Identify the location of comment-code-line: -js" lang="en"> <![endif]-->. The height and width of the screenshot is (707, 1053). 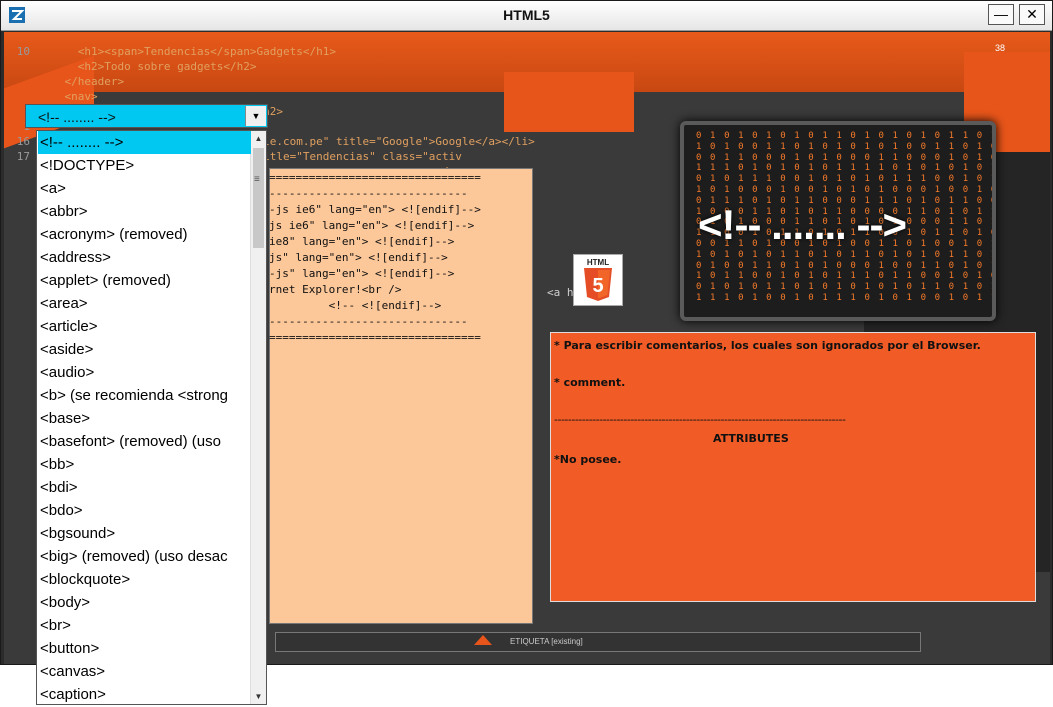
(362, 273).